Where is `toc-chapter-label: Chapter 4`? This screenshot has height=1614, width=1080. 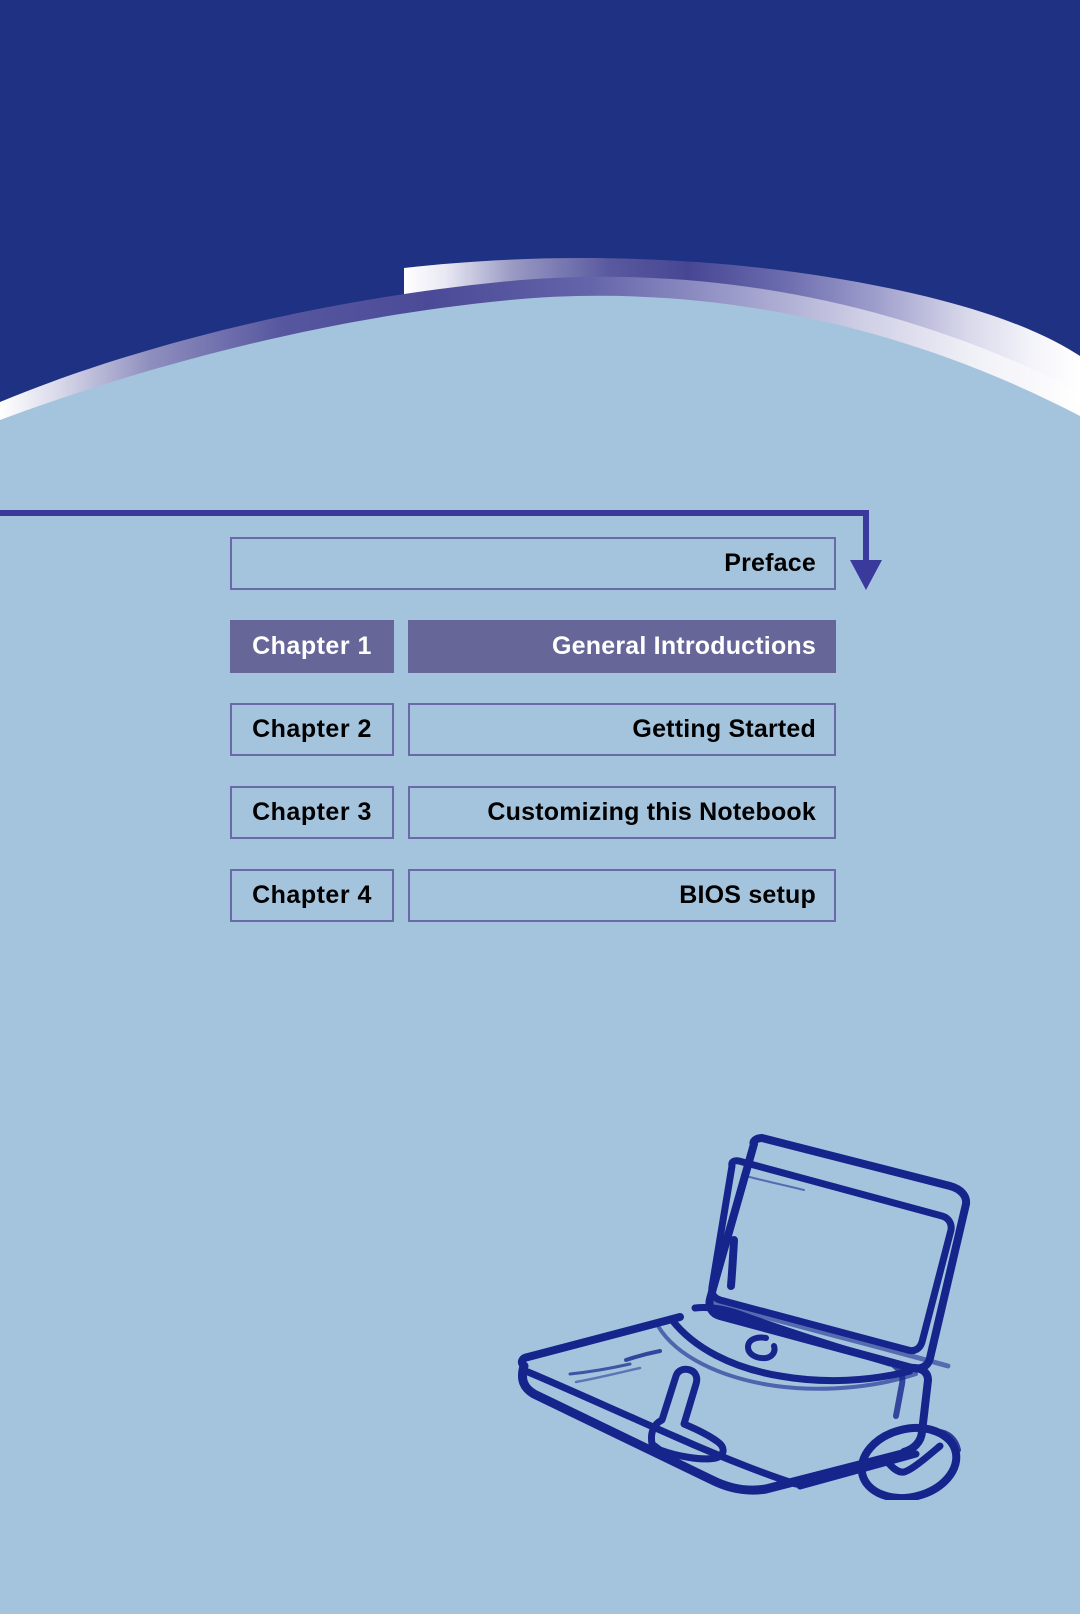 toc-chapter-label: Chapter 4 is located at coordinates (312, 895).